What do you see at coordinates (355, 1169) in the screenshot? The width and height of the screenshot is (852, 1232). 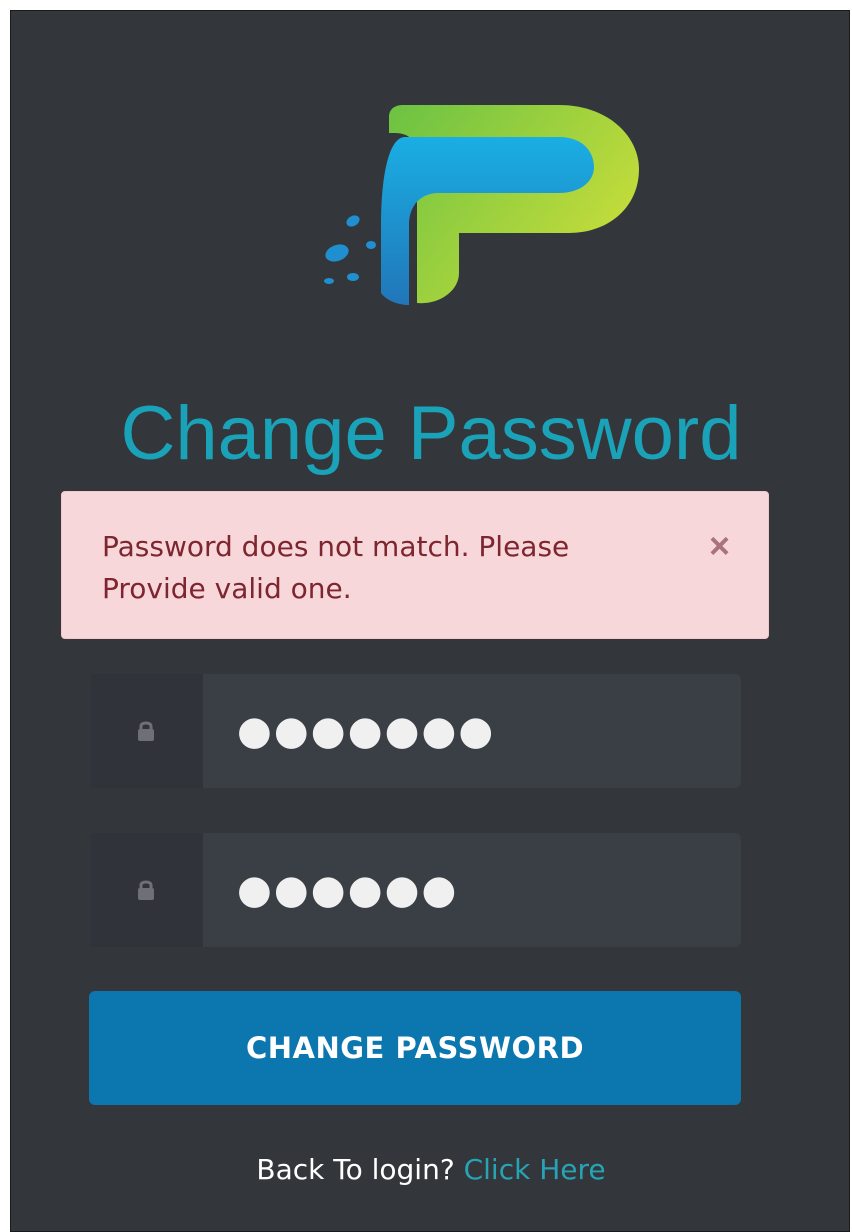 I see `back-to-login-prompt: Back To login?` at bounding box center [355, 1169].